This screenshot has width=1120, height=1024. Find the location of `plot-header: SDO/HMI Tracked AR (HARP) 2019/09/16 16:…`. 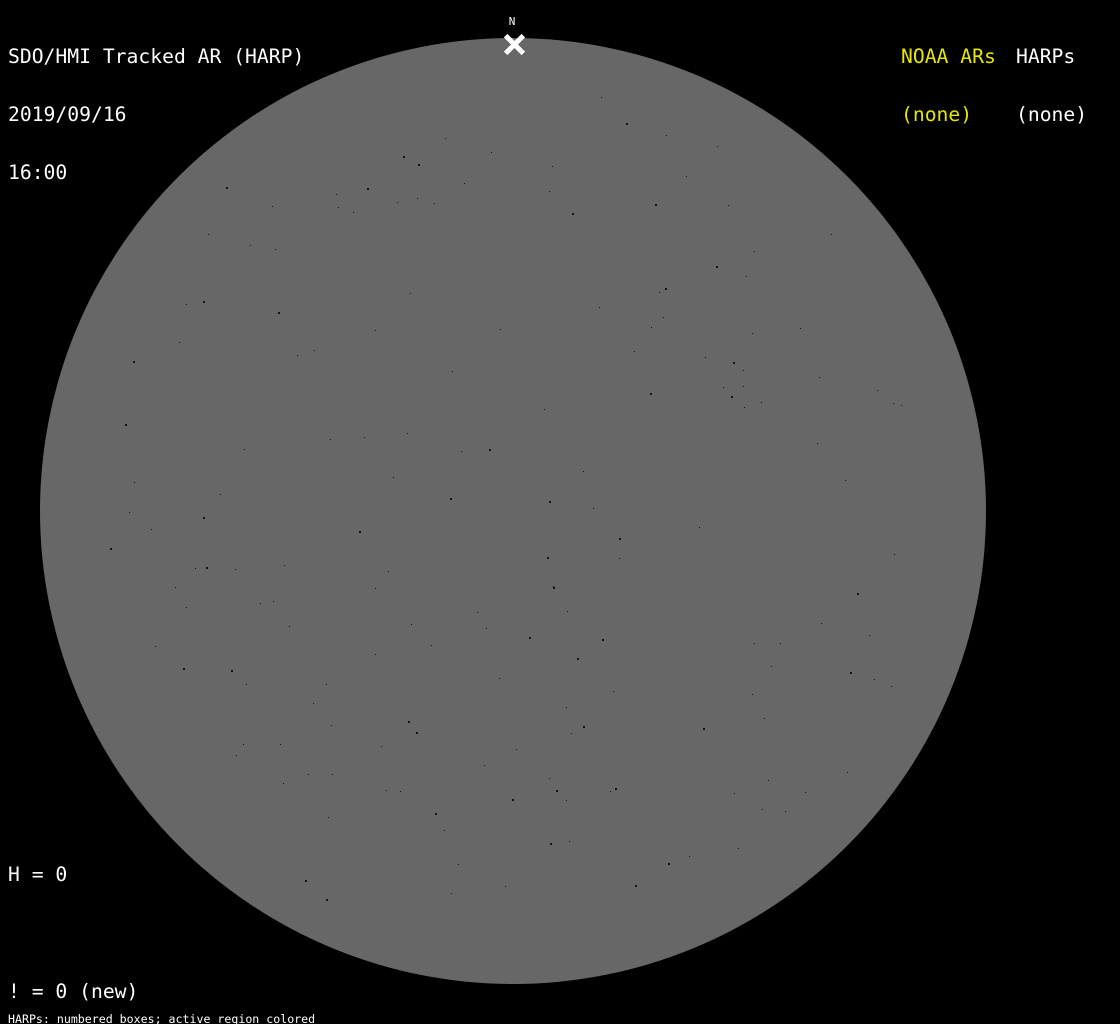

plot-header: SDO/HMI Tracked AR (HARP) 2019/09/16 16:… is located at coordinates (156, 114).